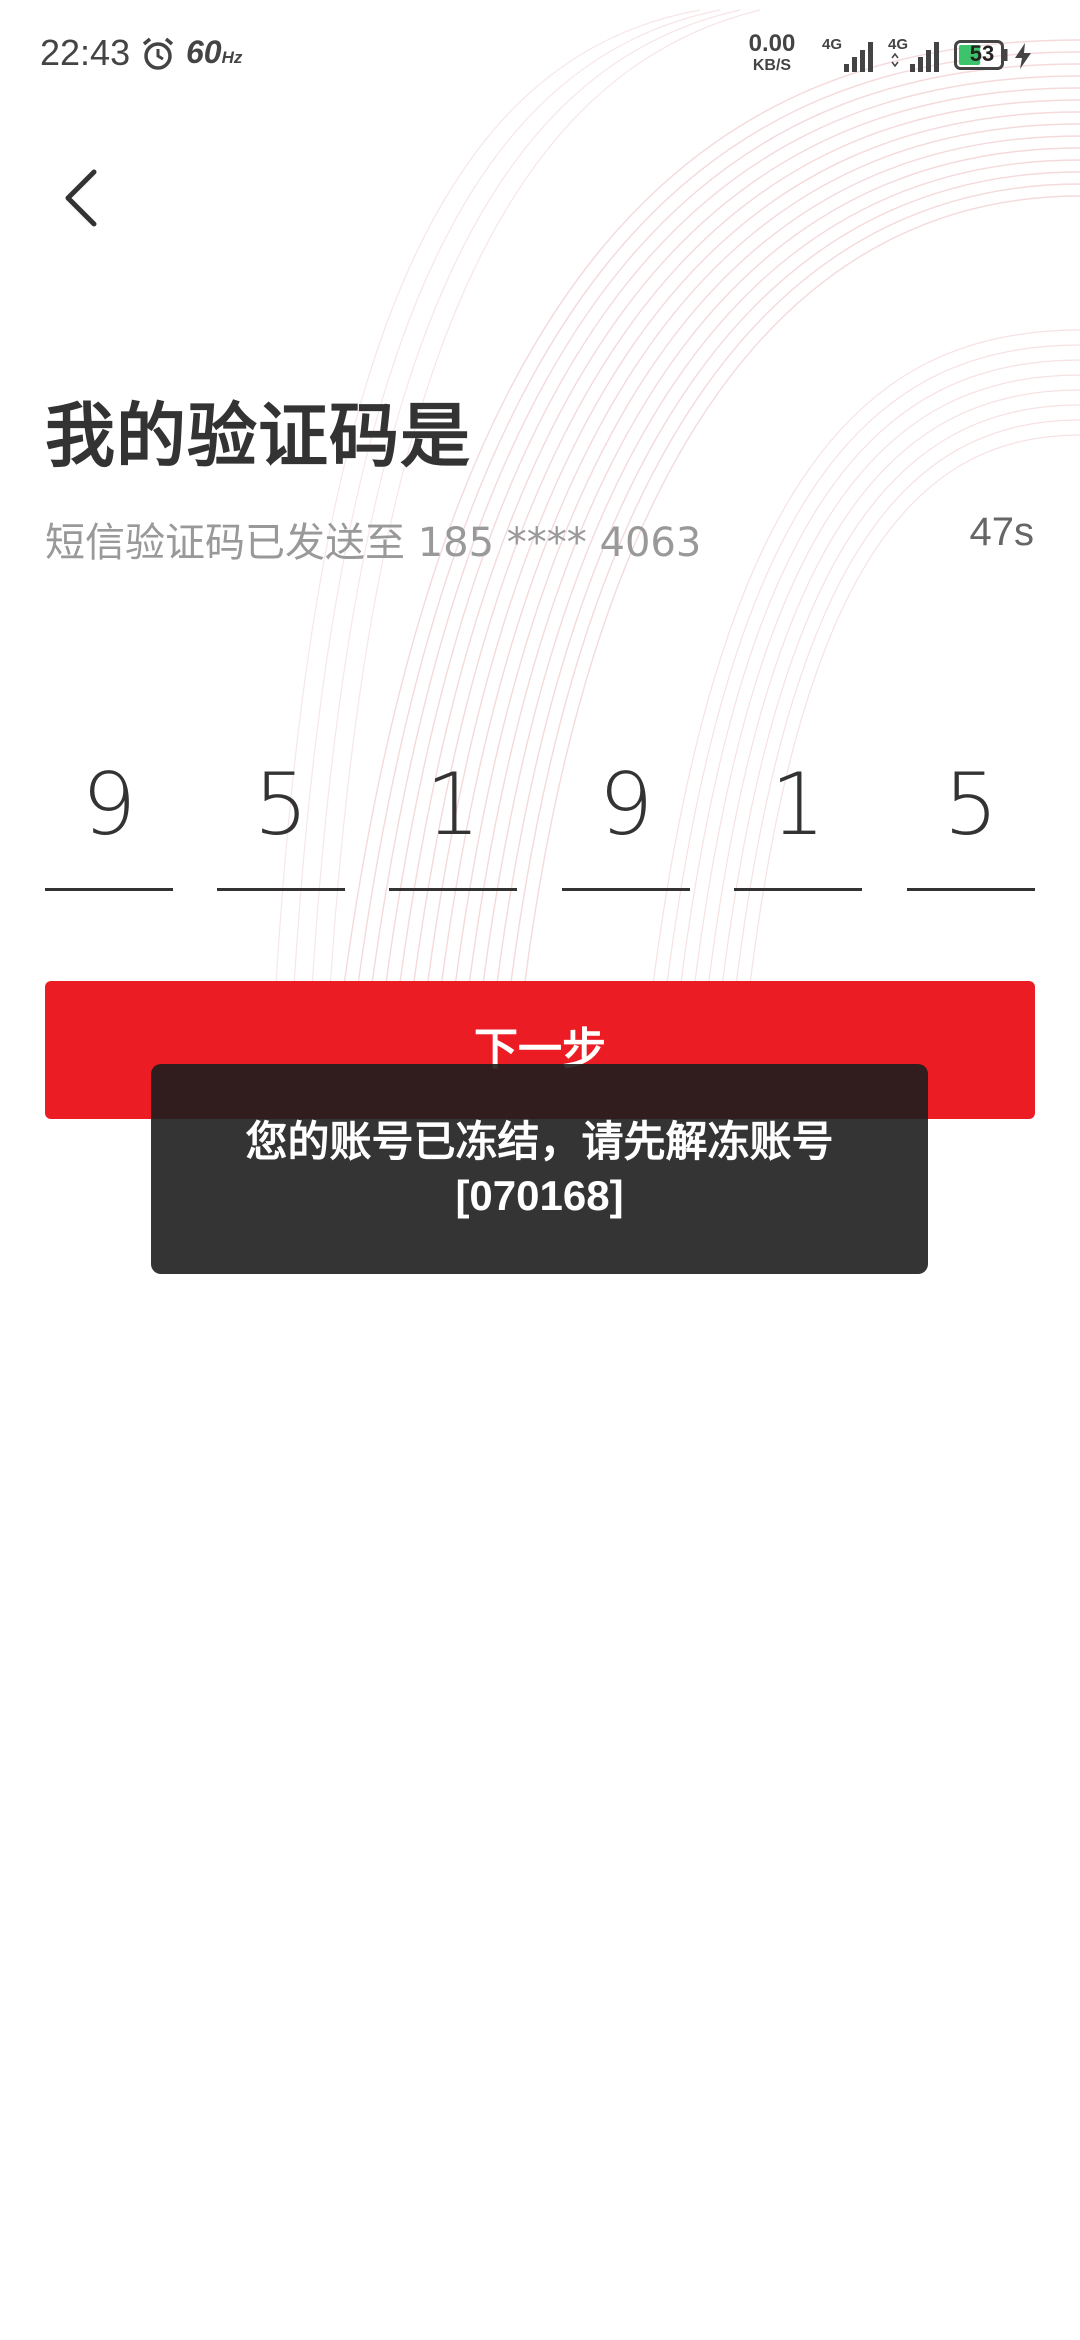 The width and height of the screenshot is (1080, 2340). Describe the element at coordinates (847, 54) in the screenshot. I see `signal-strength-icon-1: 4G` at that location.